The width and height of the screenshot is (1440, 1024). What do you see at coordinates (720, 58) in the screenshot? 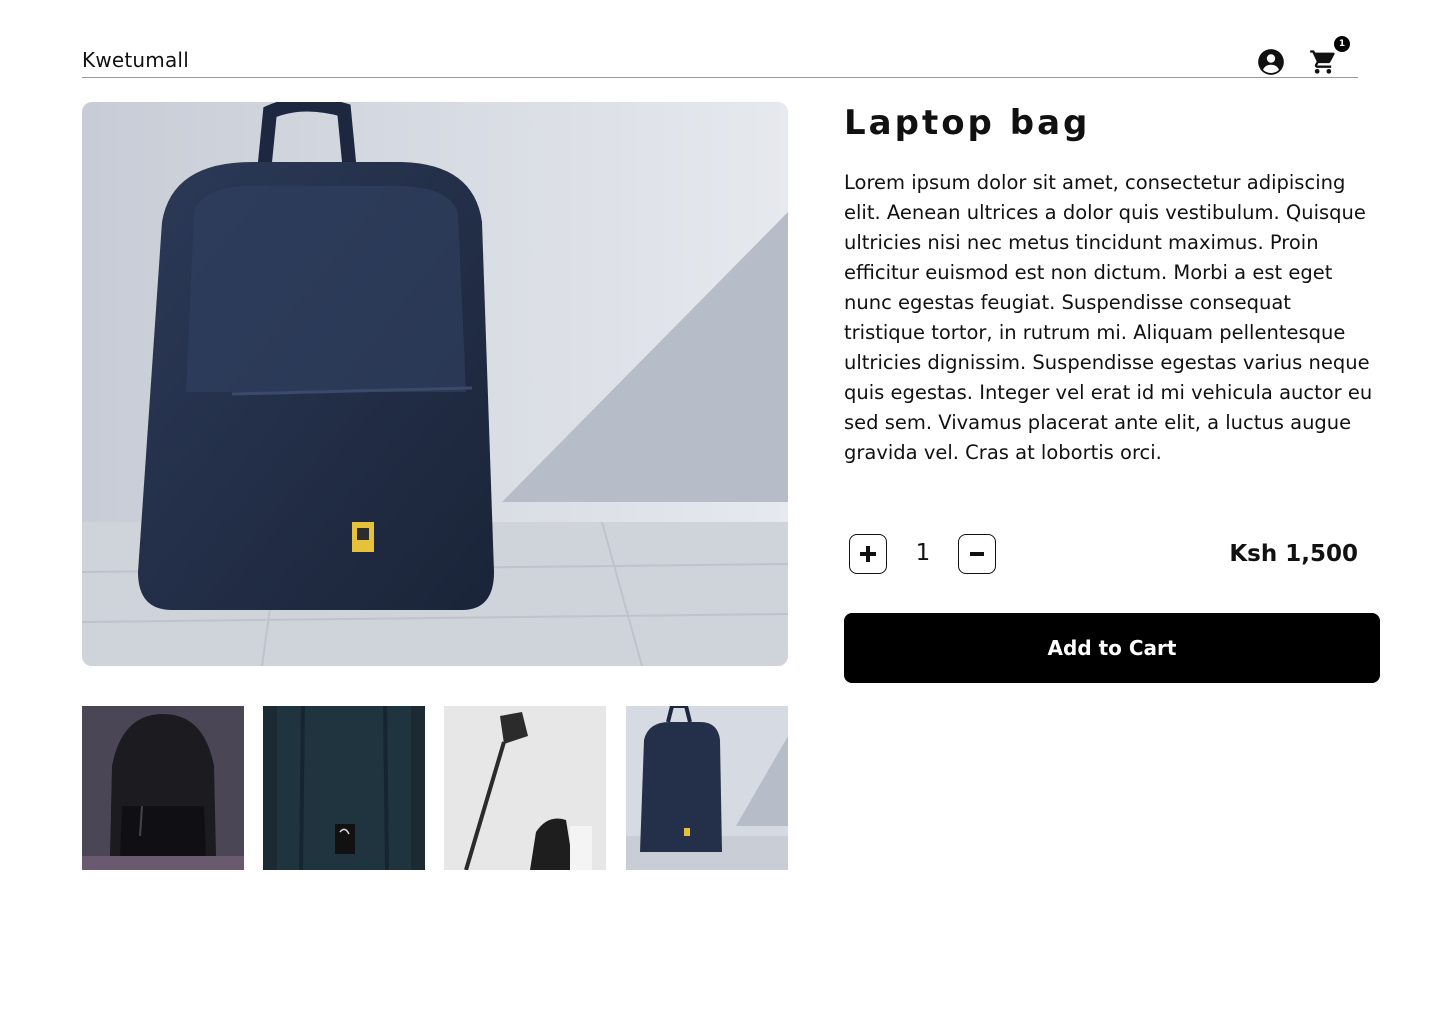
I see `site-header: Kwetumall 1` at bounding box center [720, 58].